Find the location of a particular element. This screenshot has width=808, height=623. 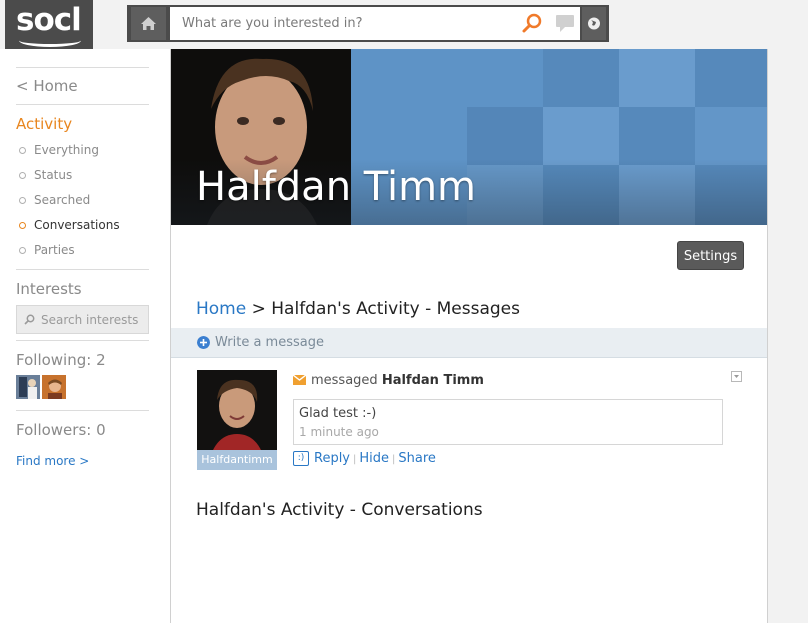

message-avatar-username: Halfdantimm is located at coordinates (237, 460).